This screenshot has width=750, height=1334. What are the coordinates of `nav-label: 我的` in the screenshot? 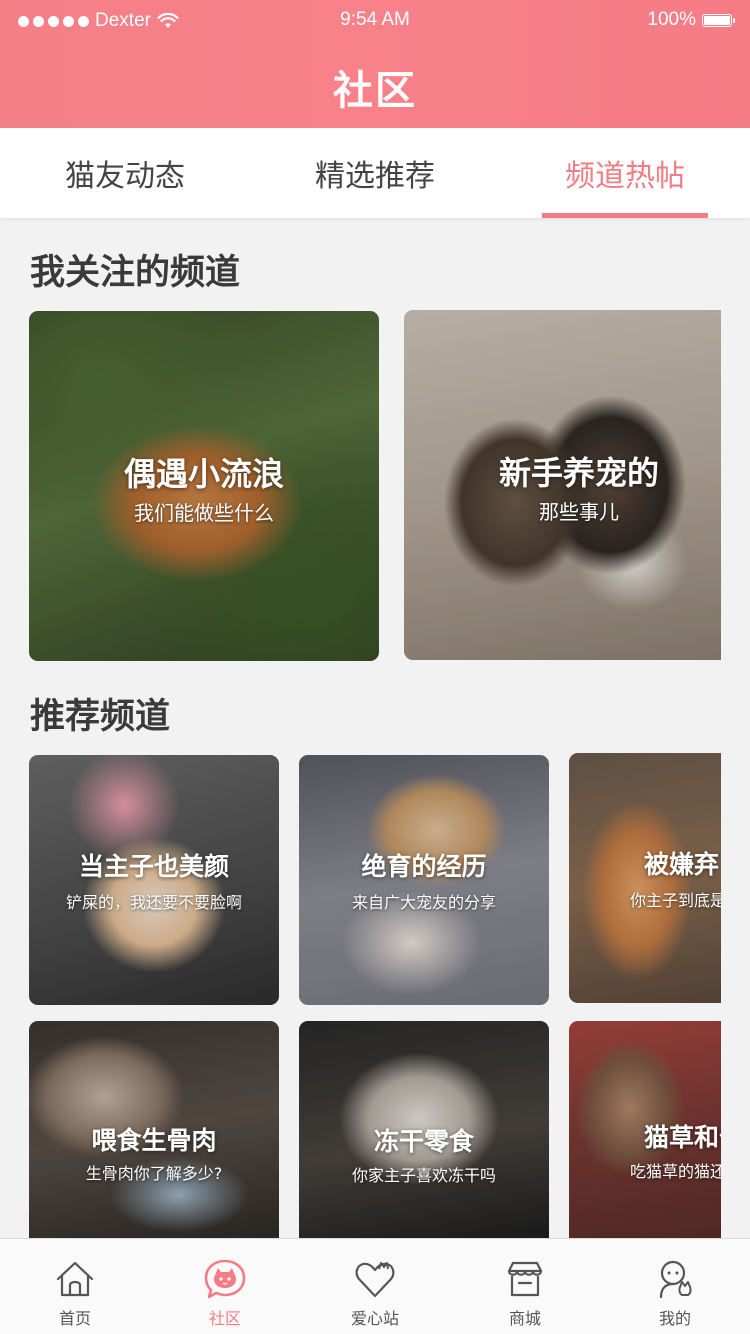 It's located at (674, 1318).